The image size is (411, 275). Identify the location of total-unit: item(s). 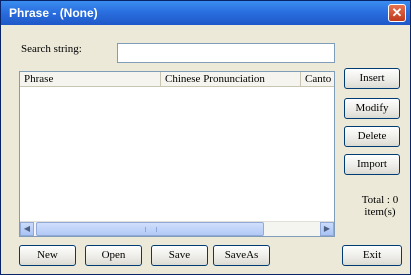
(380, 212).